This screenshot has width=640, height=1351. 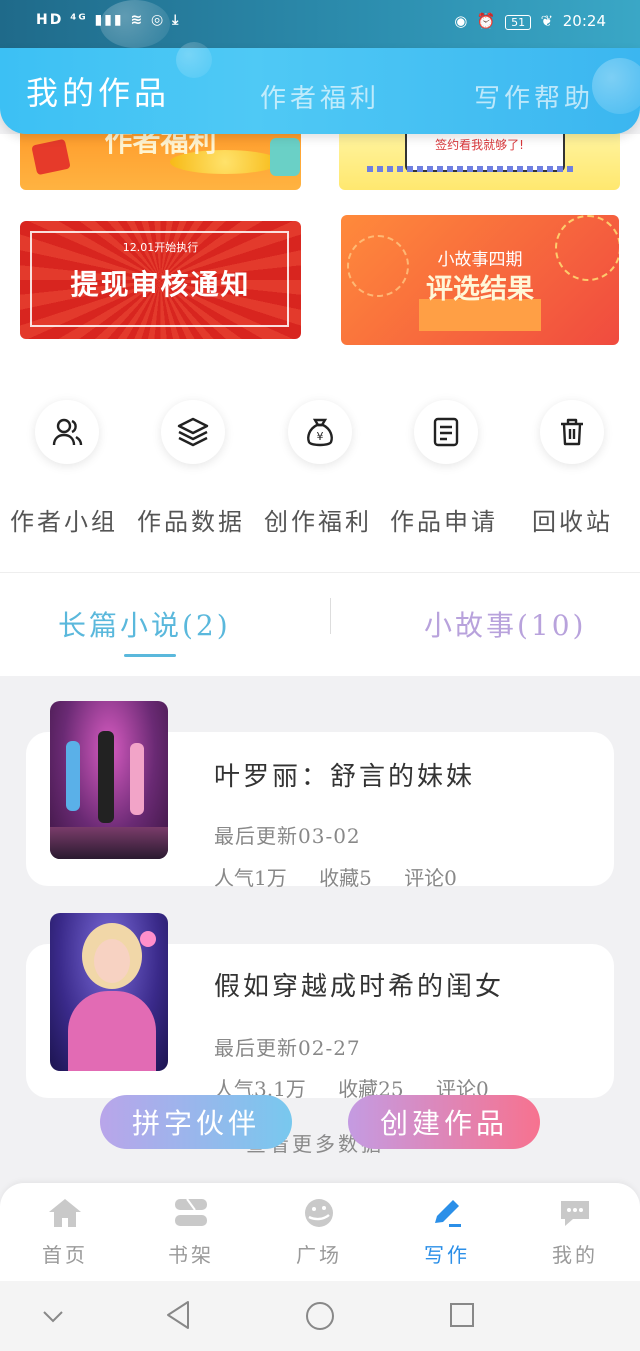 What do you see at coordinates (344, 774) in the screenshot?
I see `work-title: 叶罗丽：舒言的妹妹` at bounding box center [344, 774].